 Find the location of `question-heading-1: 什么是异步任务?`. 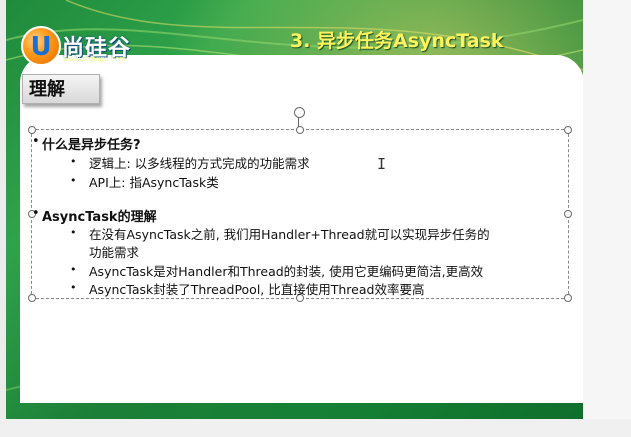

question-heading-1: 什么是异步任务? is located at coordinates (91, 145).